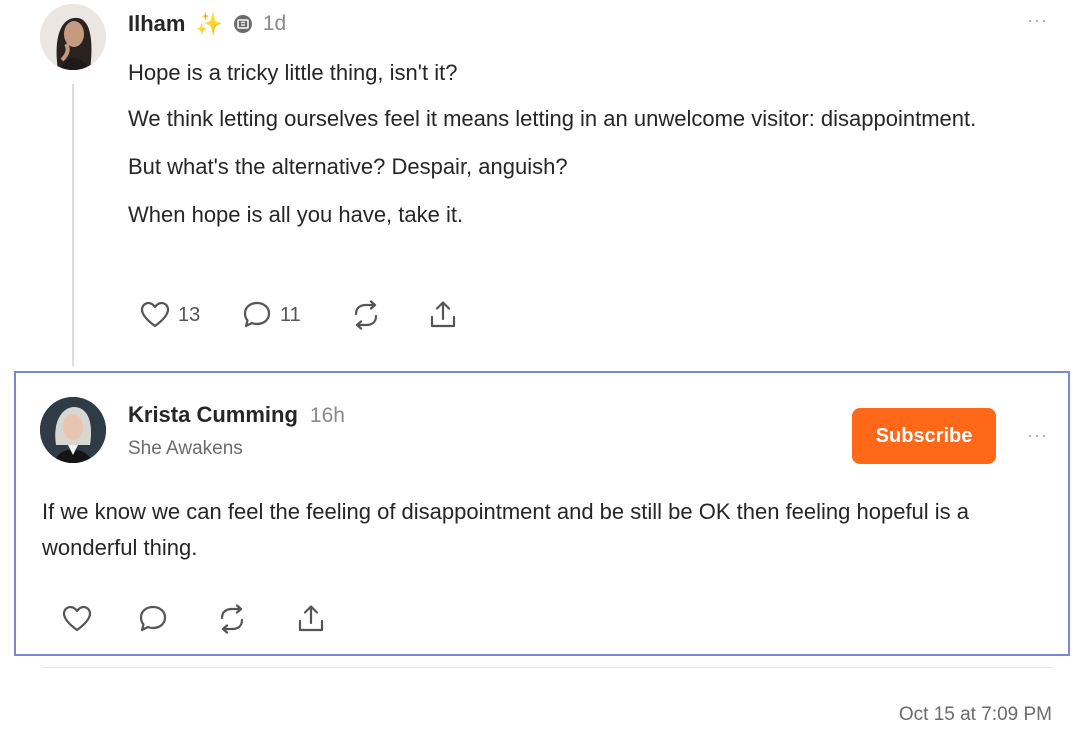 The height and width of the screenshot is (746, 1080). Describe the element at coordinates (924, 436) in the screenshot. I see `subscribe-button: Subscribe` at that location.